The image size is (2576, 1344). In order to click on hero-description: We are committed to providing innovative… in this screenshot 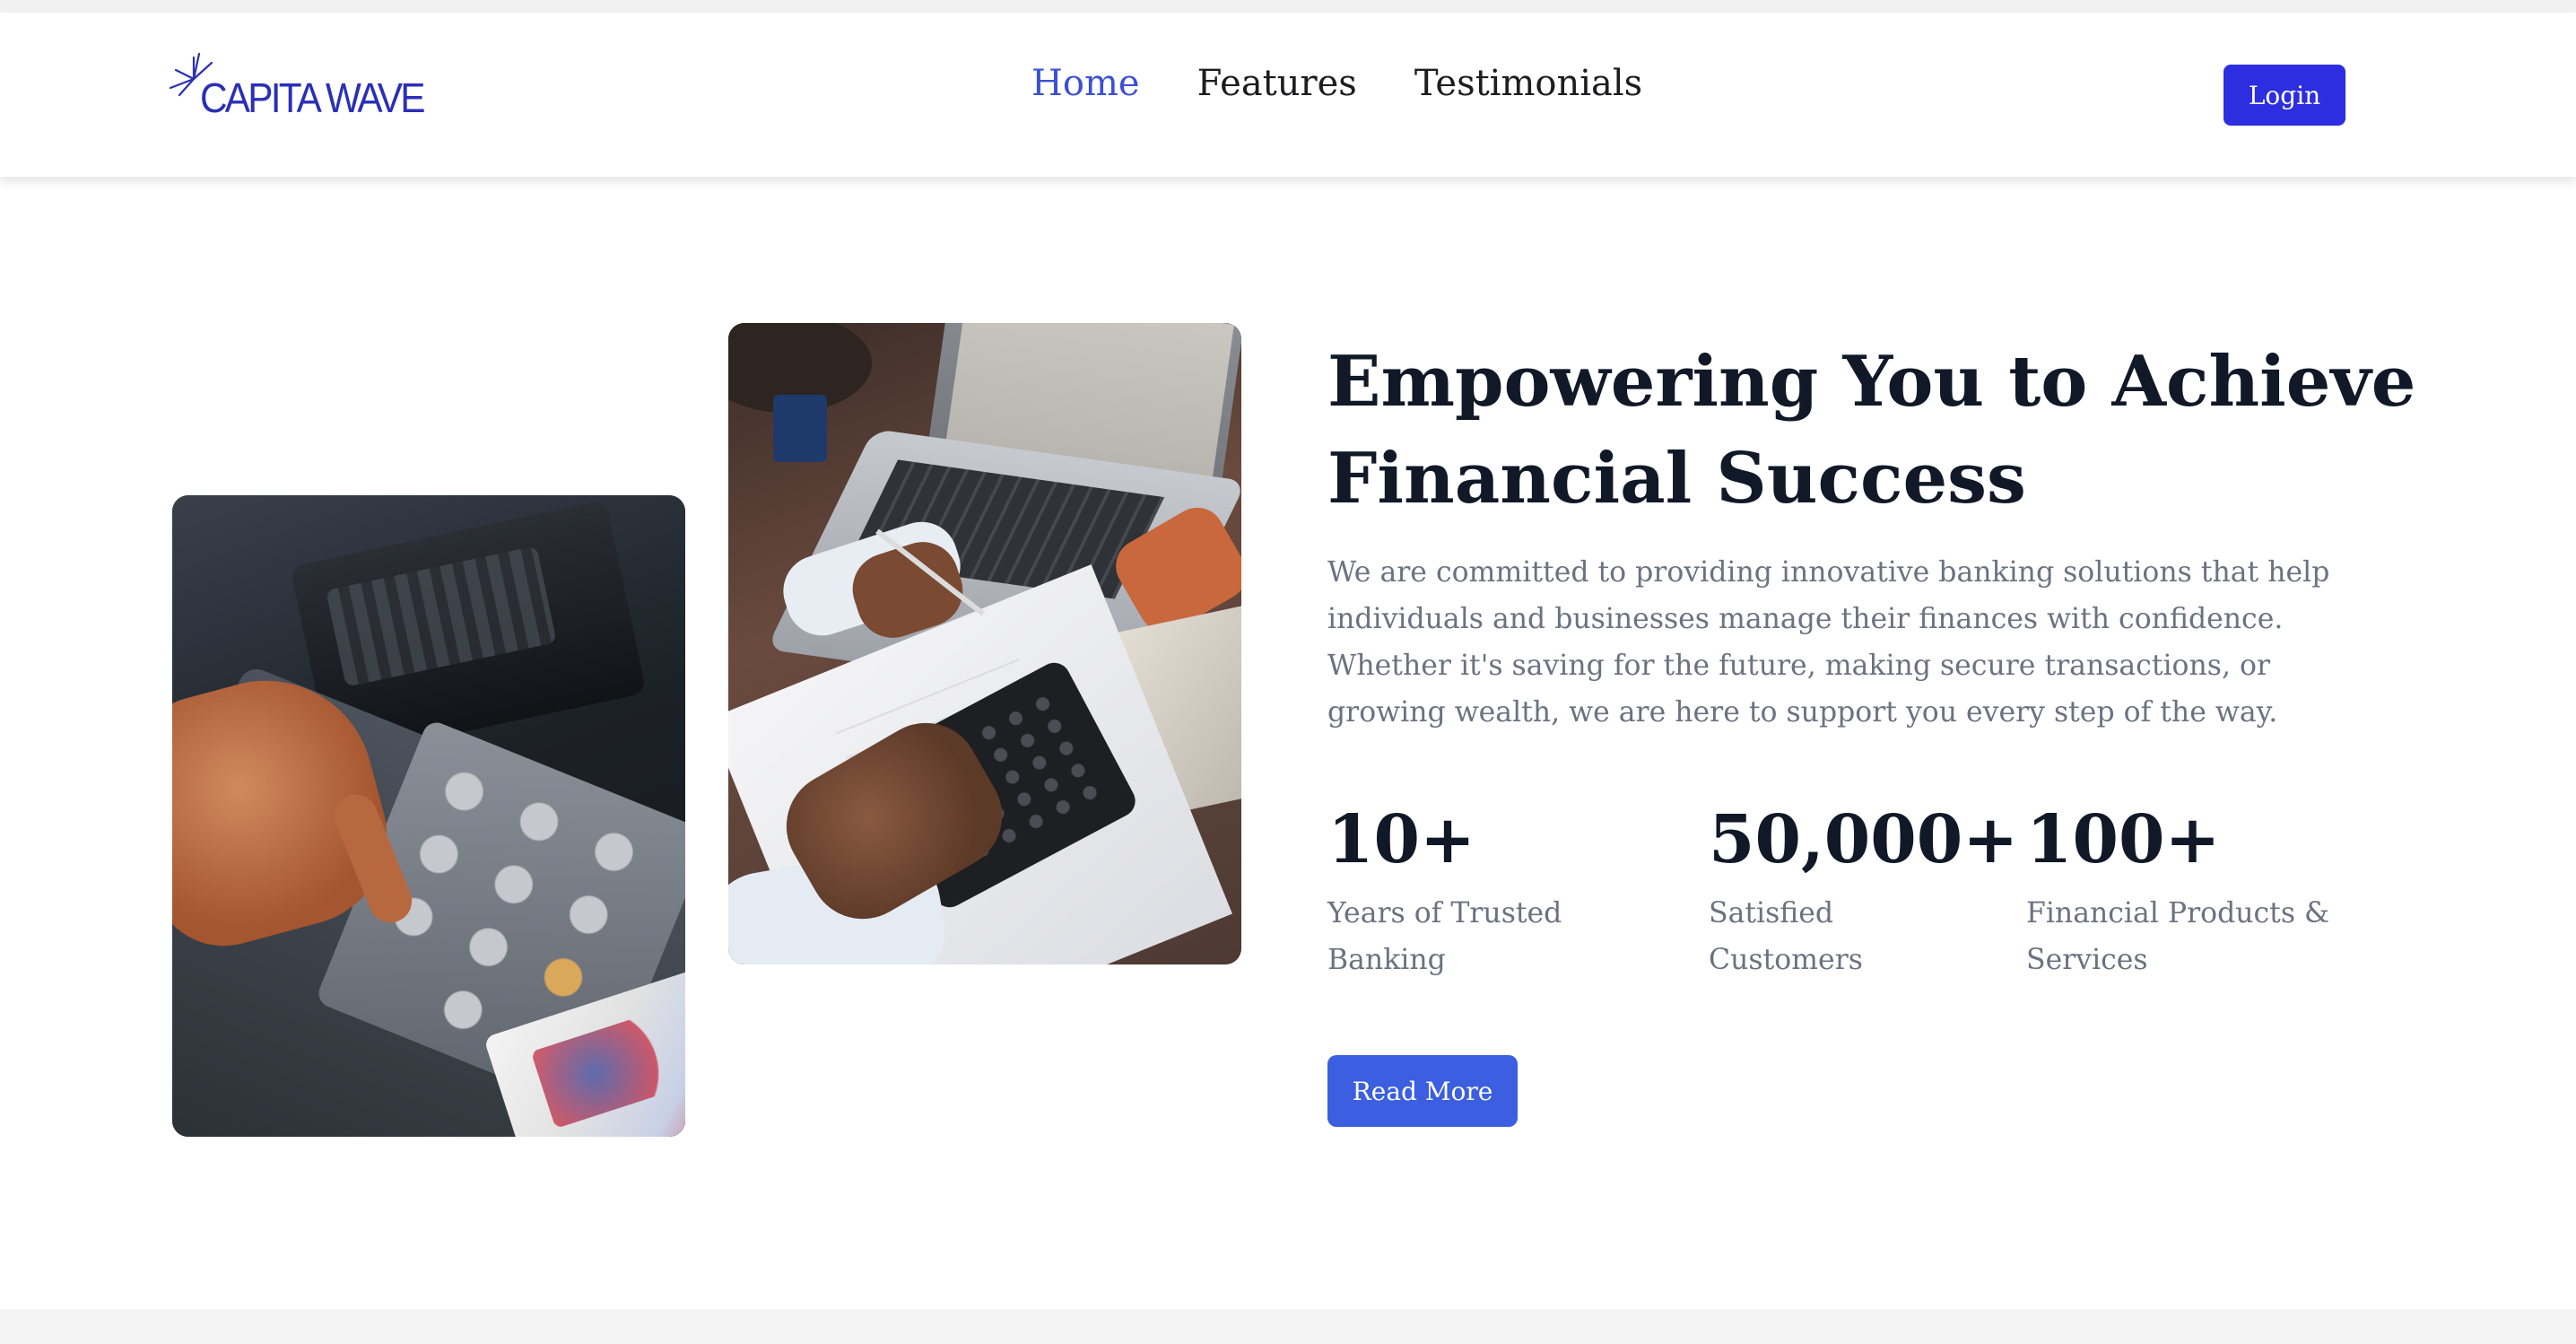, I will do `click(1828, 642)`.